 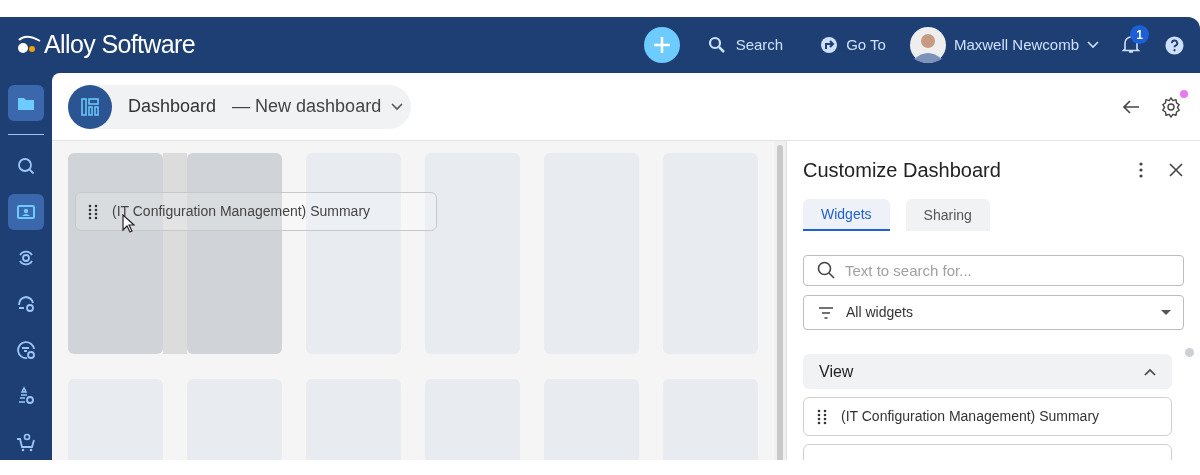 What do you see at coordinates (846, 215) in the screenshot?
I see `tab: Widgets` at bounding box center [846, 215].